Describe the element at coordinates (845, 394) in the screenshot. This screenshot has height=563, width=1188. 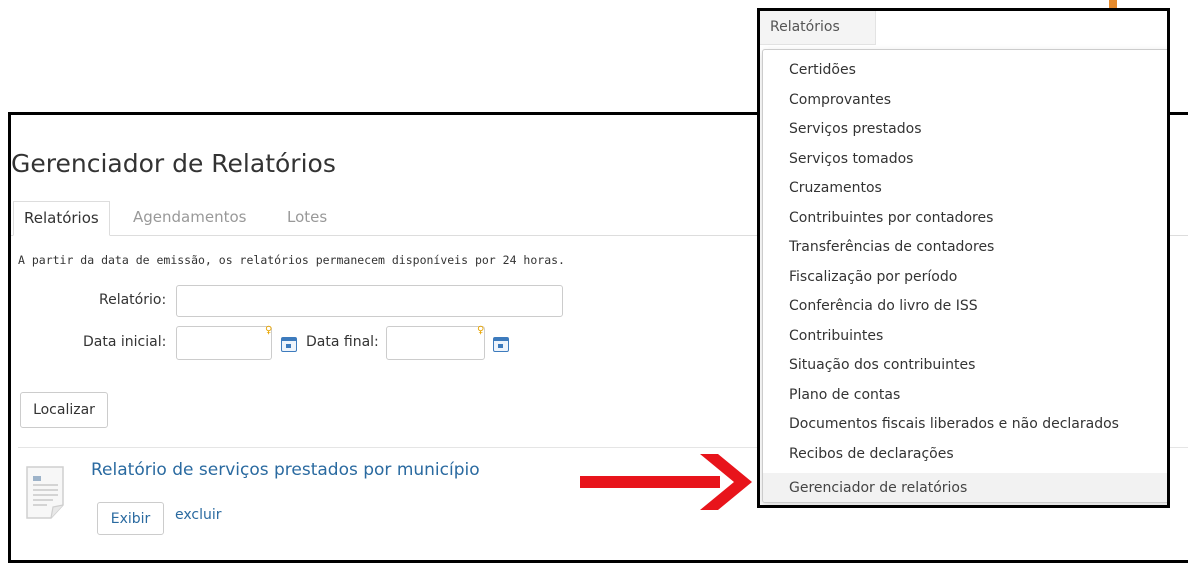
I see `menu-item-label: Plano de contas` at that location.